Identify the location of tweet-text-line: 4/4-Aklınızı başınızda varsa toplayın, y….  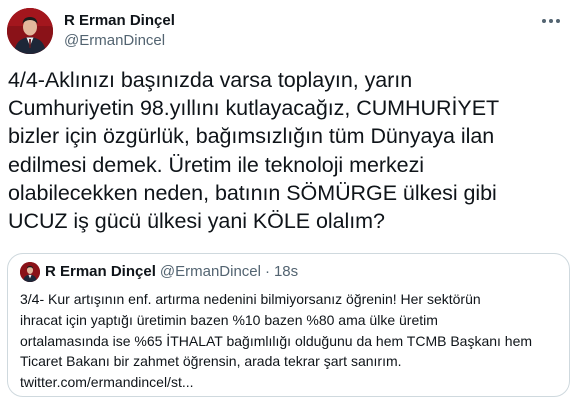
(210, 80).